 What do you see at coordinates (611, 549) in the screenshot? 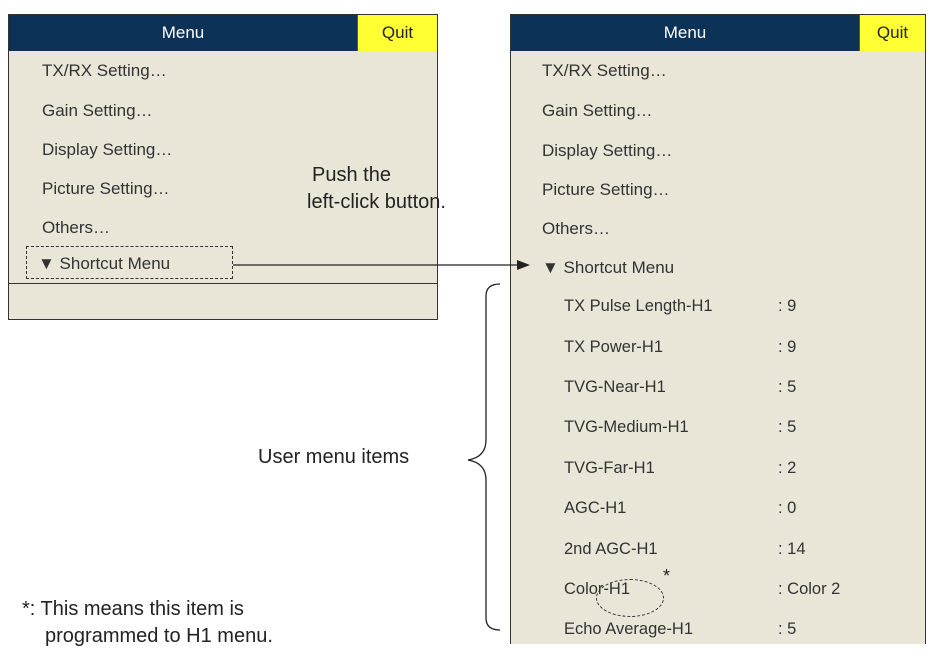
I see `shortcut-item-label: 2nd AGC-H1` at bounding box center [611, 549].